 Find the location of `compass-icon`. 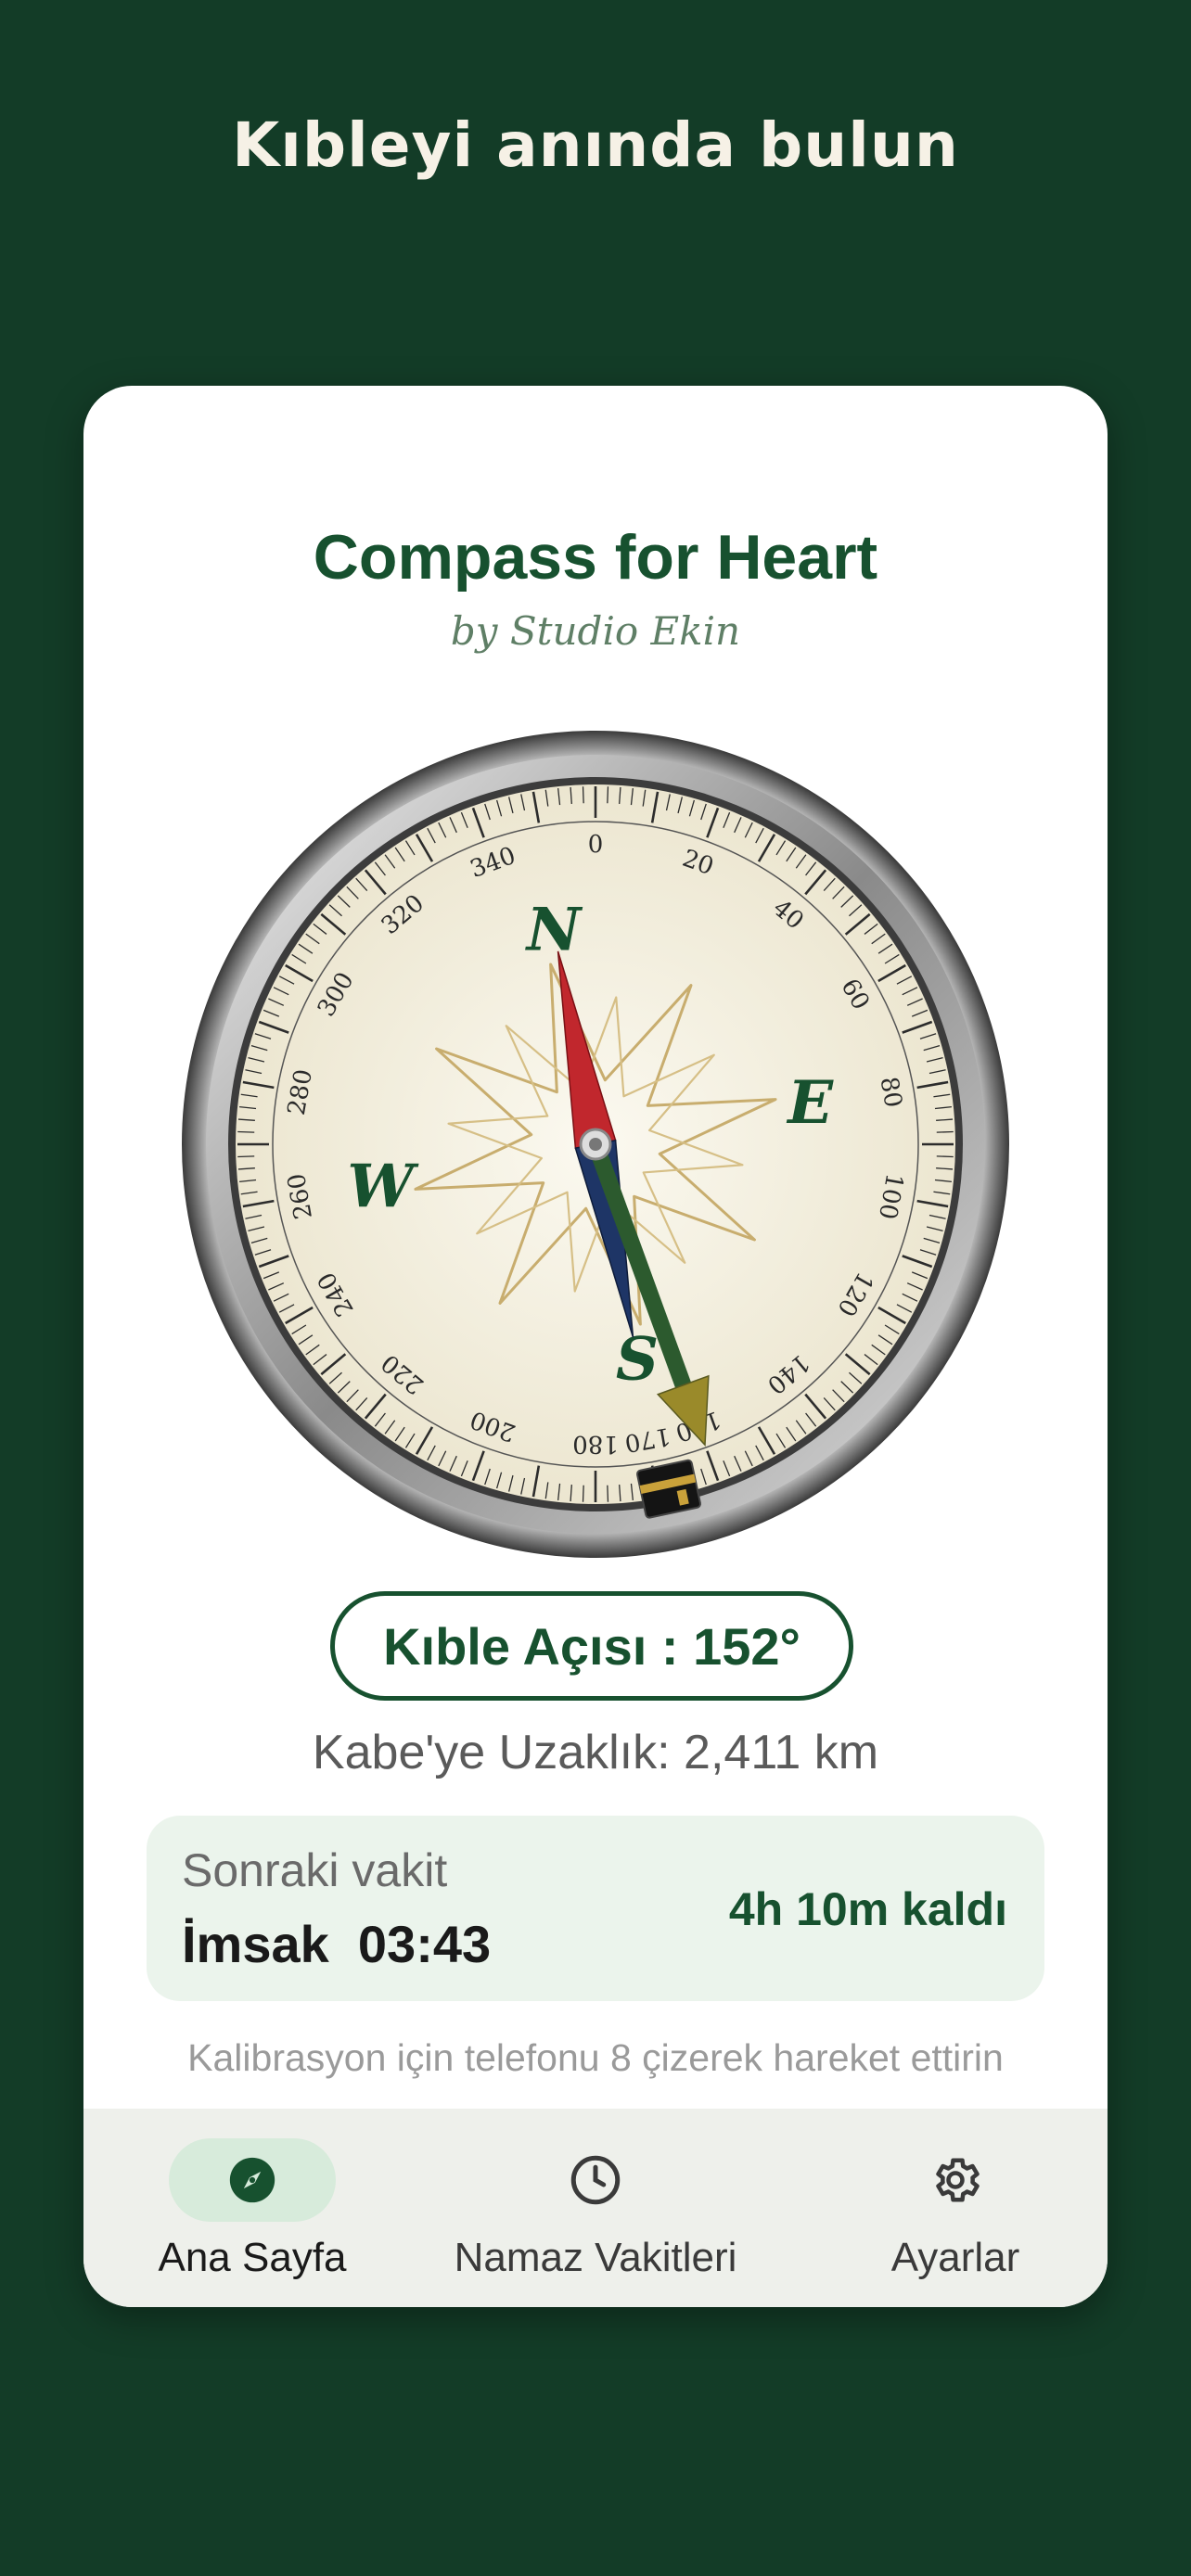

compass-icon is located at coordinates (252, 2180).